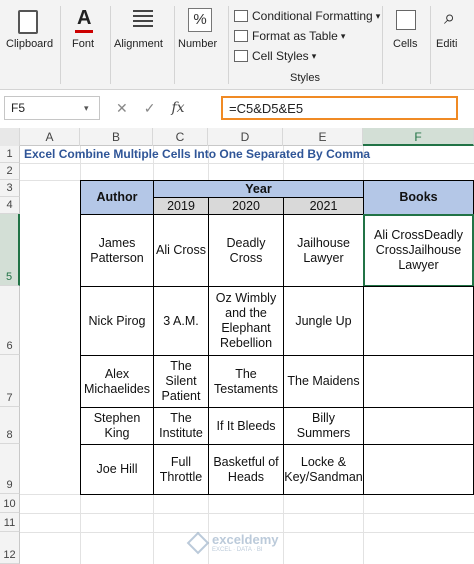  I want to click on book-cell: Jailhouse Lawyer, so click(323, 250).